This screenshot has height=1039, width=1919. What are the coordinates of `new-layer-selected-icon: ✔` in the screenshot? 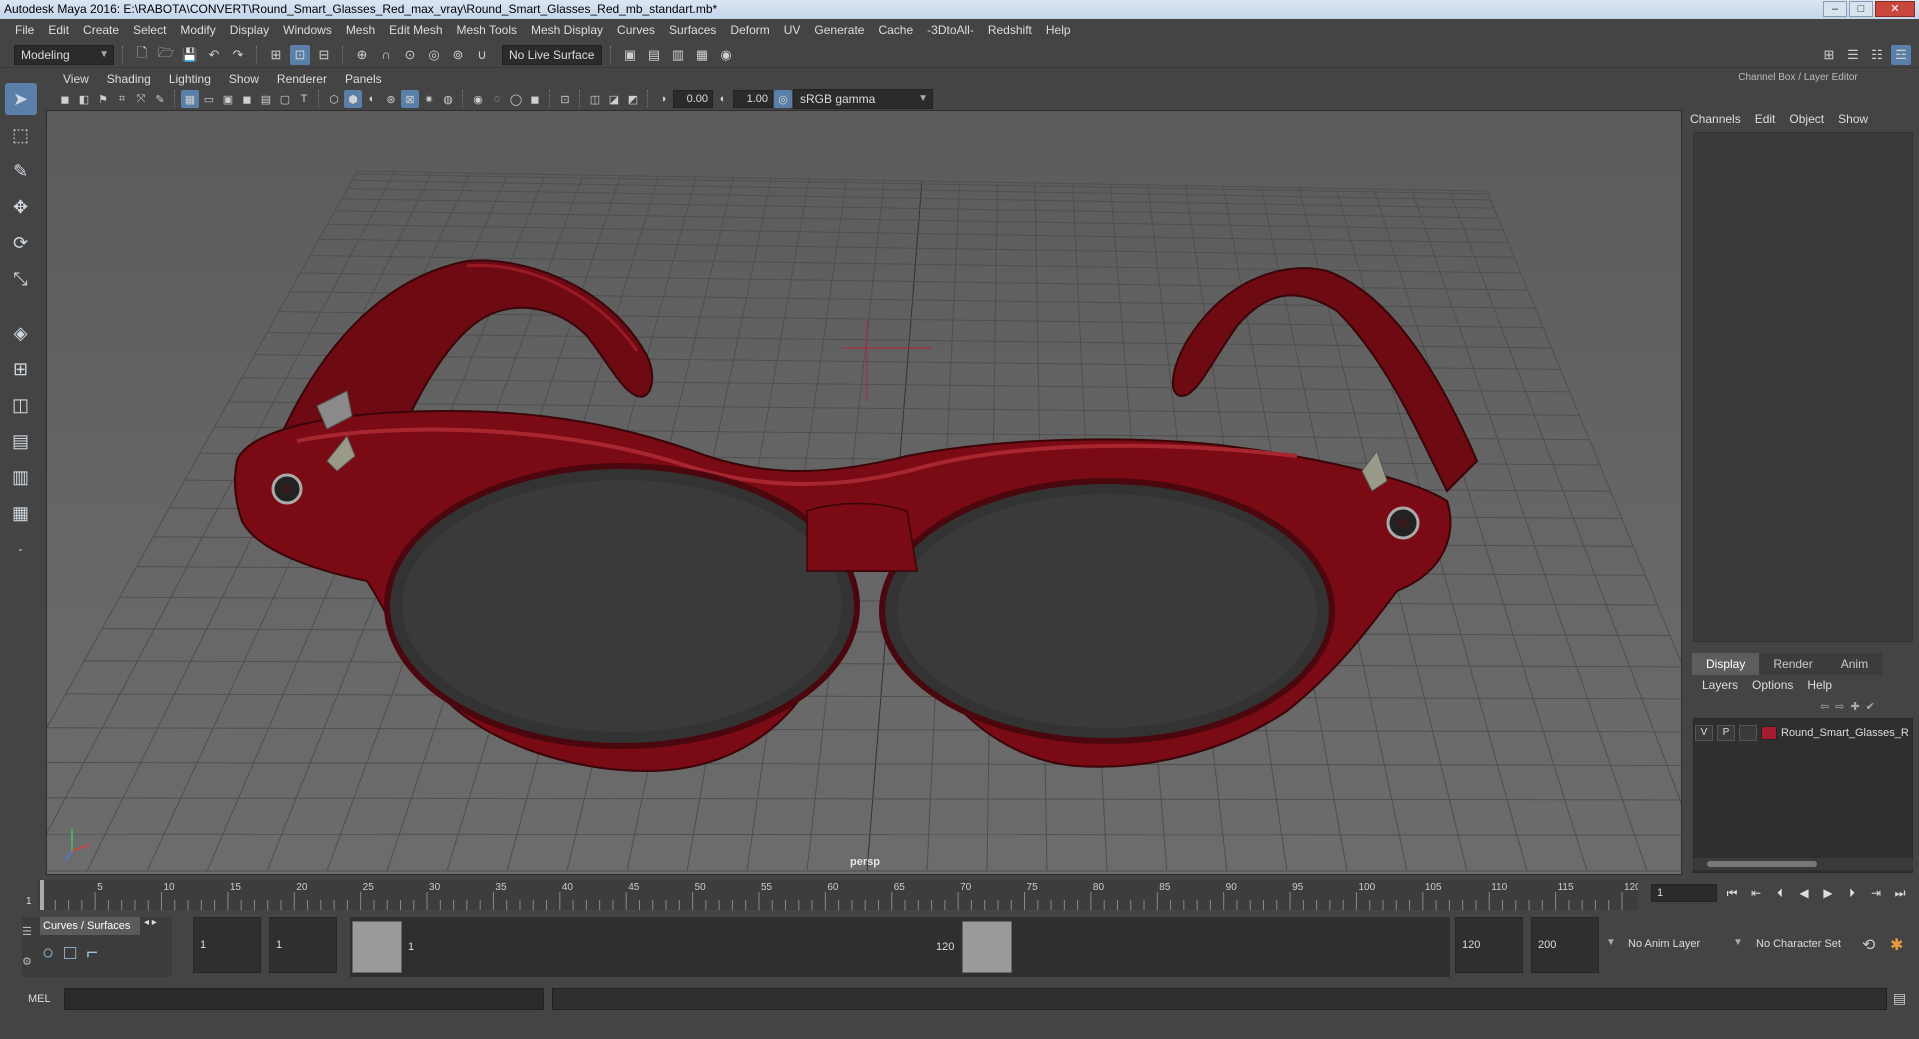 It's located at (1870, 706).